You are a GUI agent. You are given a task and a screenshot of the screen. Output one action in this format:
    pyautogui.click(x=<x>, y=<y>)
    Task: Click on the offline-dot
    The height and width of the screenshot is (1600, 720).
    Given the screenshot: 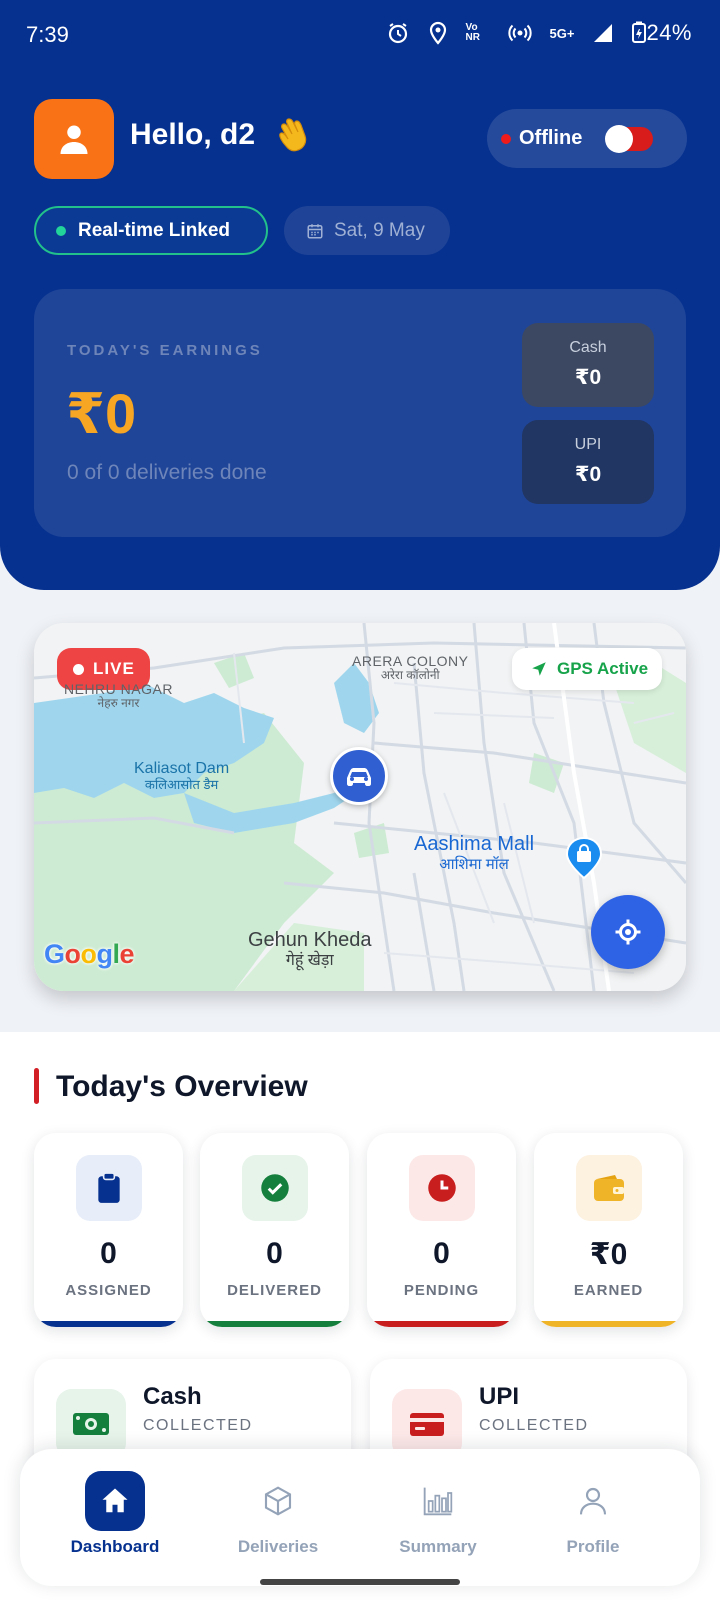 What is the action you would take?
    pyautogui.click(x=506, y=138)
    